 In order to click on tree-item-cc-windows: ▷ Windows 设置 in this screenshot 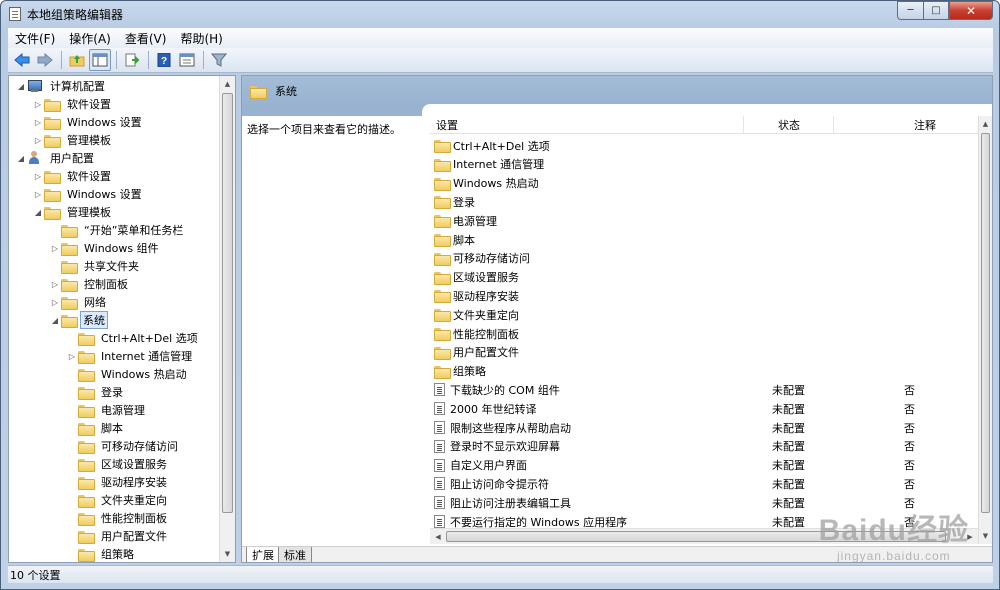, I will do `click(89, 122)`.